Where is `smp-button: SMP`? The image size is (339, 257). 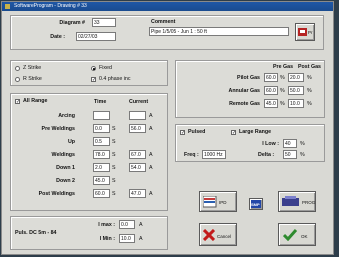
smp-button: SMP is located at coordinates (256, 204).